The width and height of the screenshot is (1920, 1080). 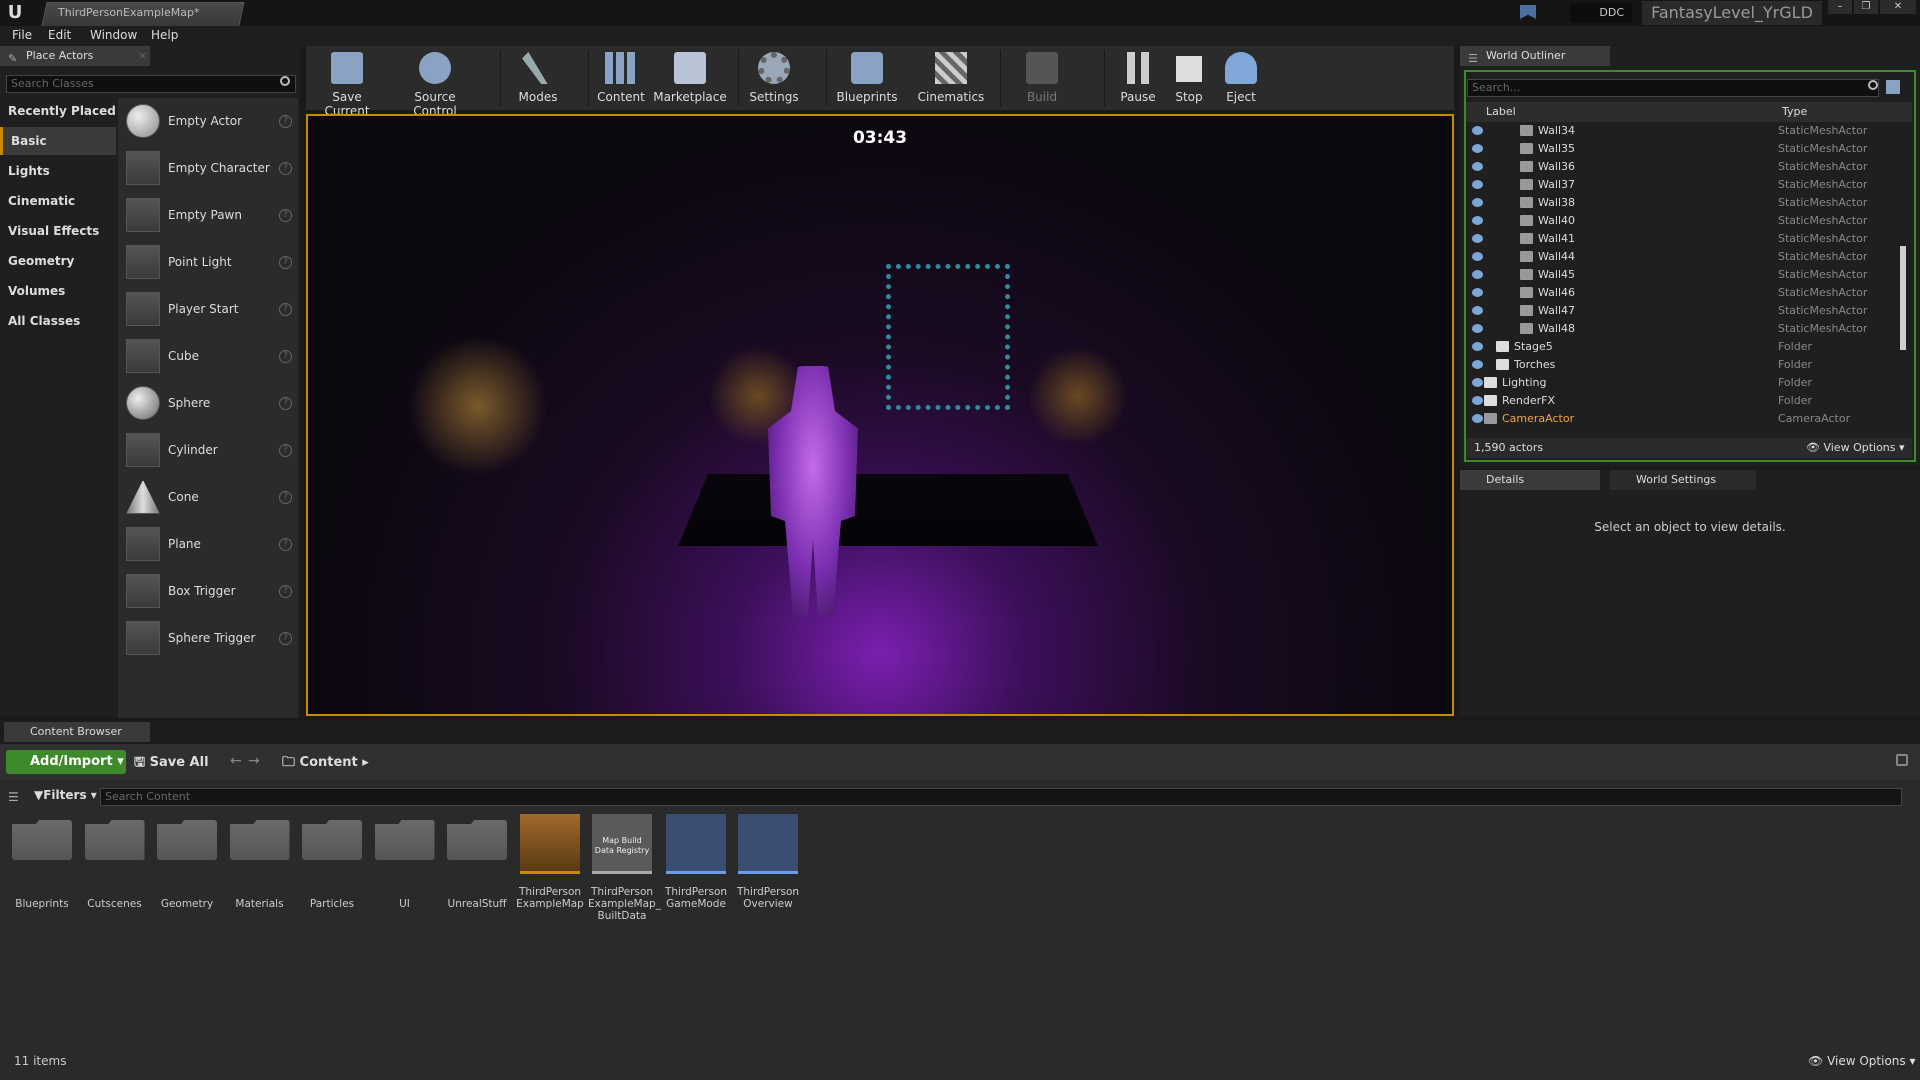 What do you see at coordinates (1893, 87) in the screenshot?
I see `add-folder-icon` at bounding box center [1893, 87].